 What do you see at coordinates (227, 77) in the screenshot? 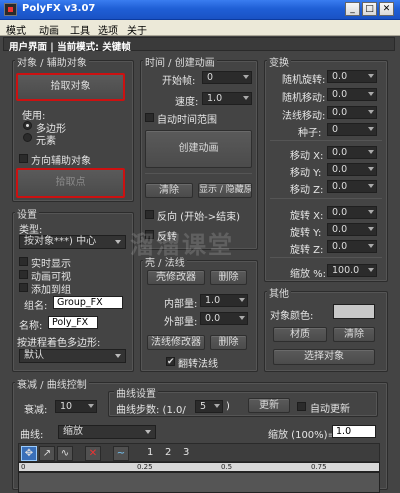
I see `start-frame-spinner: 0` at bounding box center [227, 77].